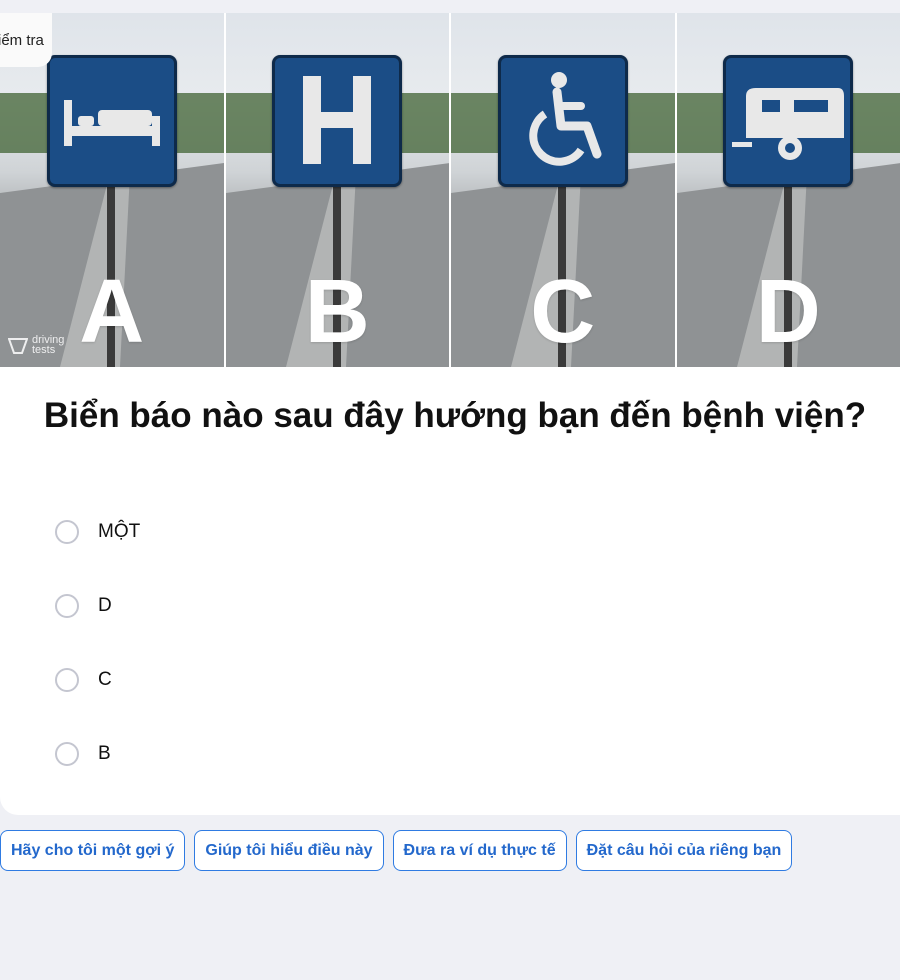  I want to click on sign-letter: D, so click(788, 312).